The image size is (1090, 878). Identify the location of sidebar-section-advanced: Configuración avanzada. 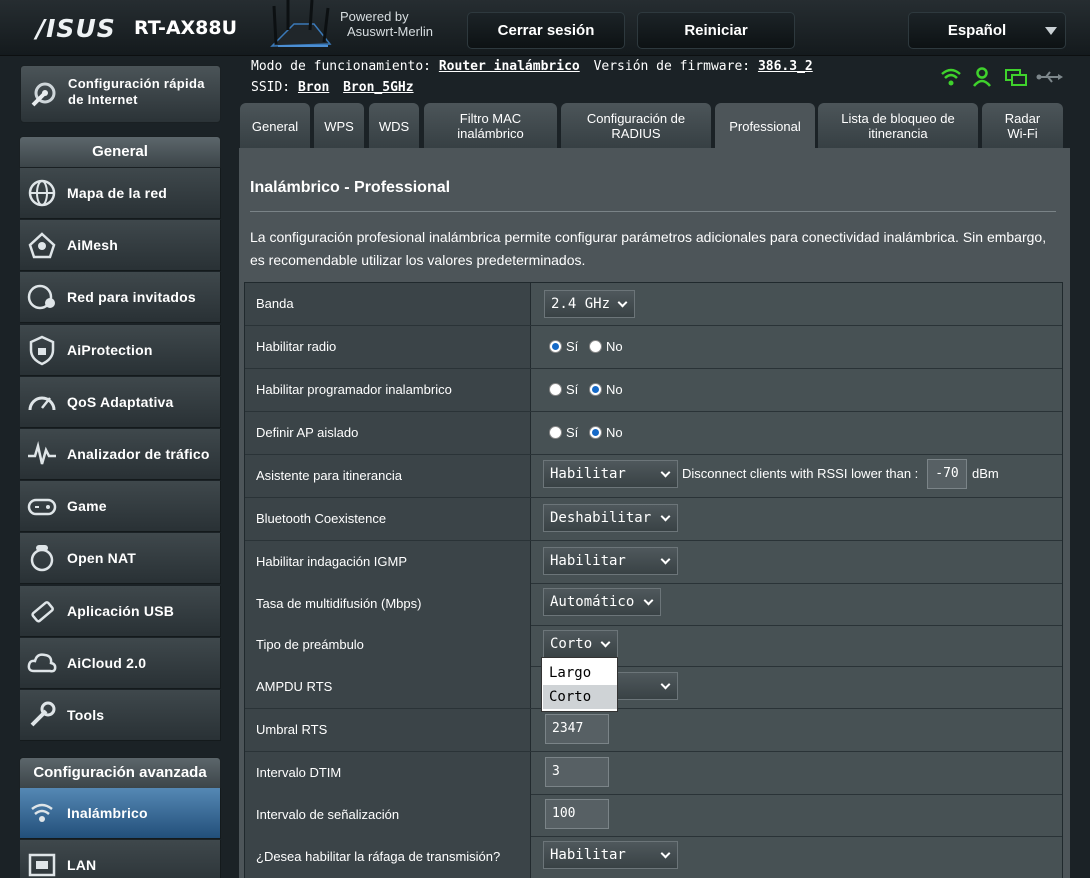
(120, 773).